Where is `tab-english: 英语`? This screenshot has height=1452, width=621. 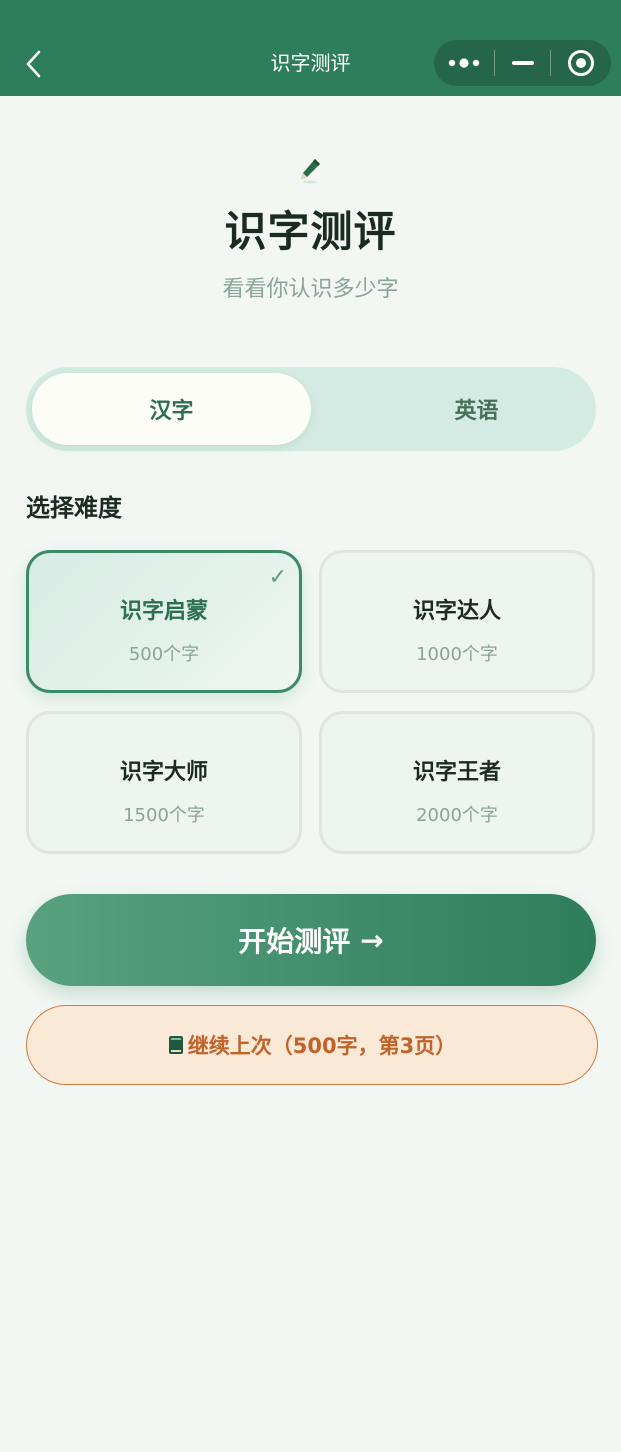 tab-english: 英语 is located at coordinates (476, 409).